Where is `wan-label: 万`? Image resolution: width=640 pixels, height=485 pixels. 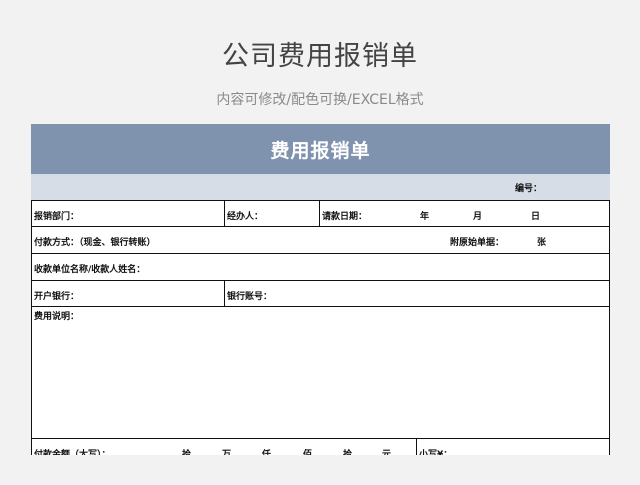
wan-label: 万 is located at coordinates (227, 452).